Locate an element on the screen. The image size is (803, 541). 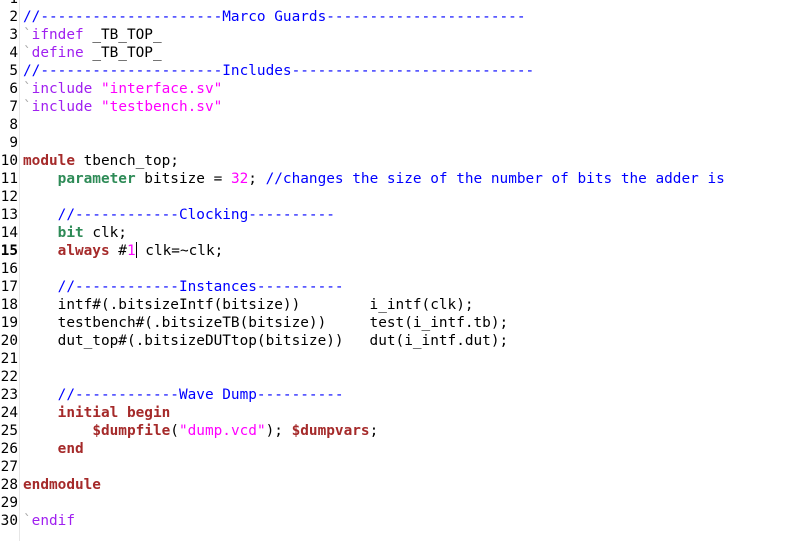
code-text: initial begin is located at coordinates (97, 413).